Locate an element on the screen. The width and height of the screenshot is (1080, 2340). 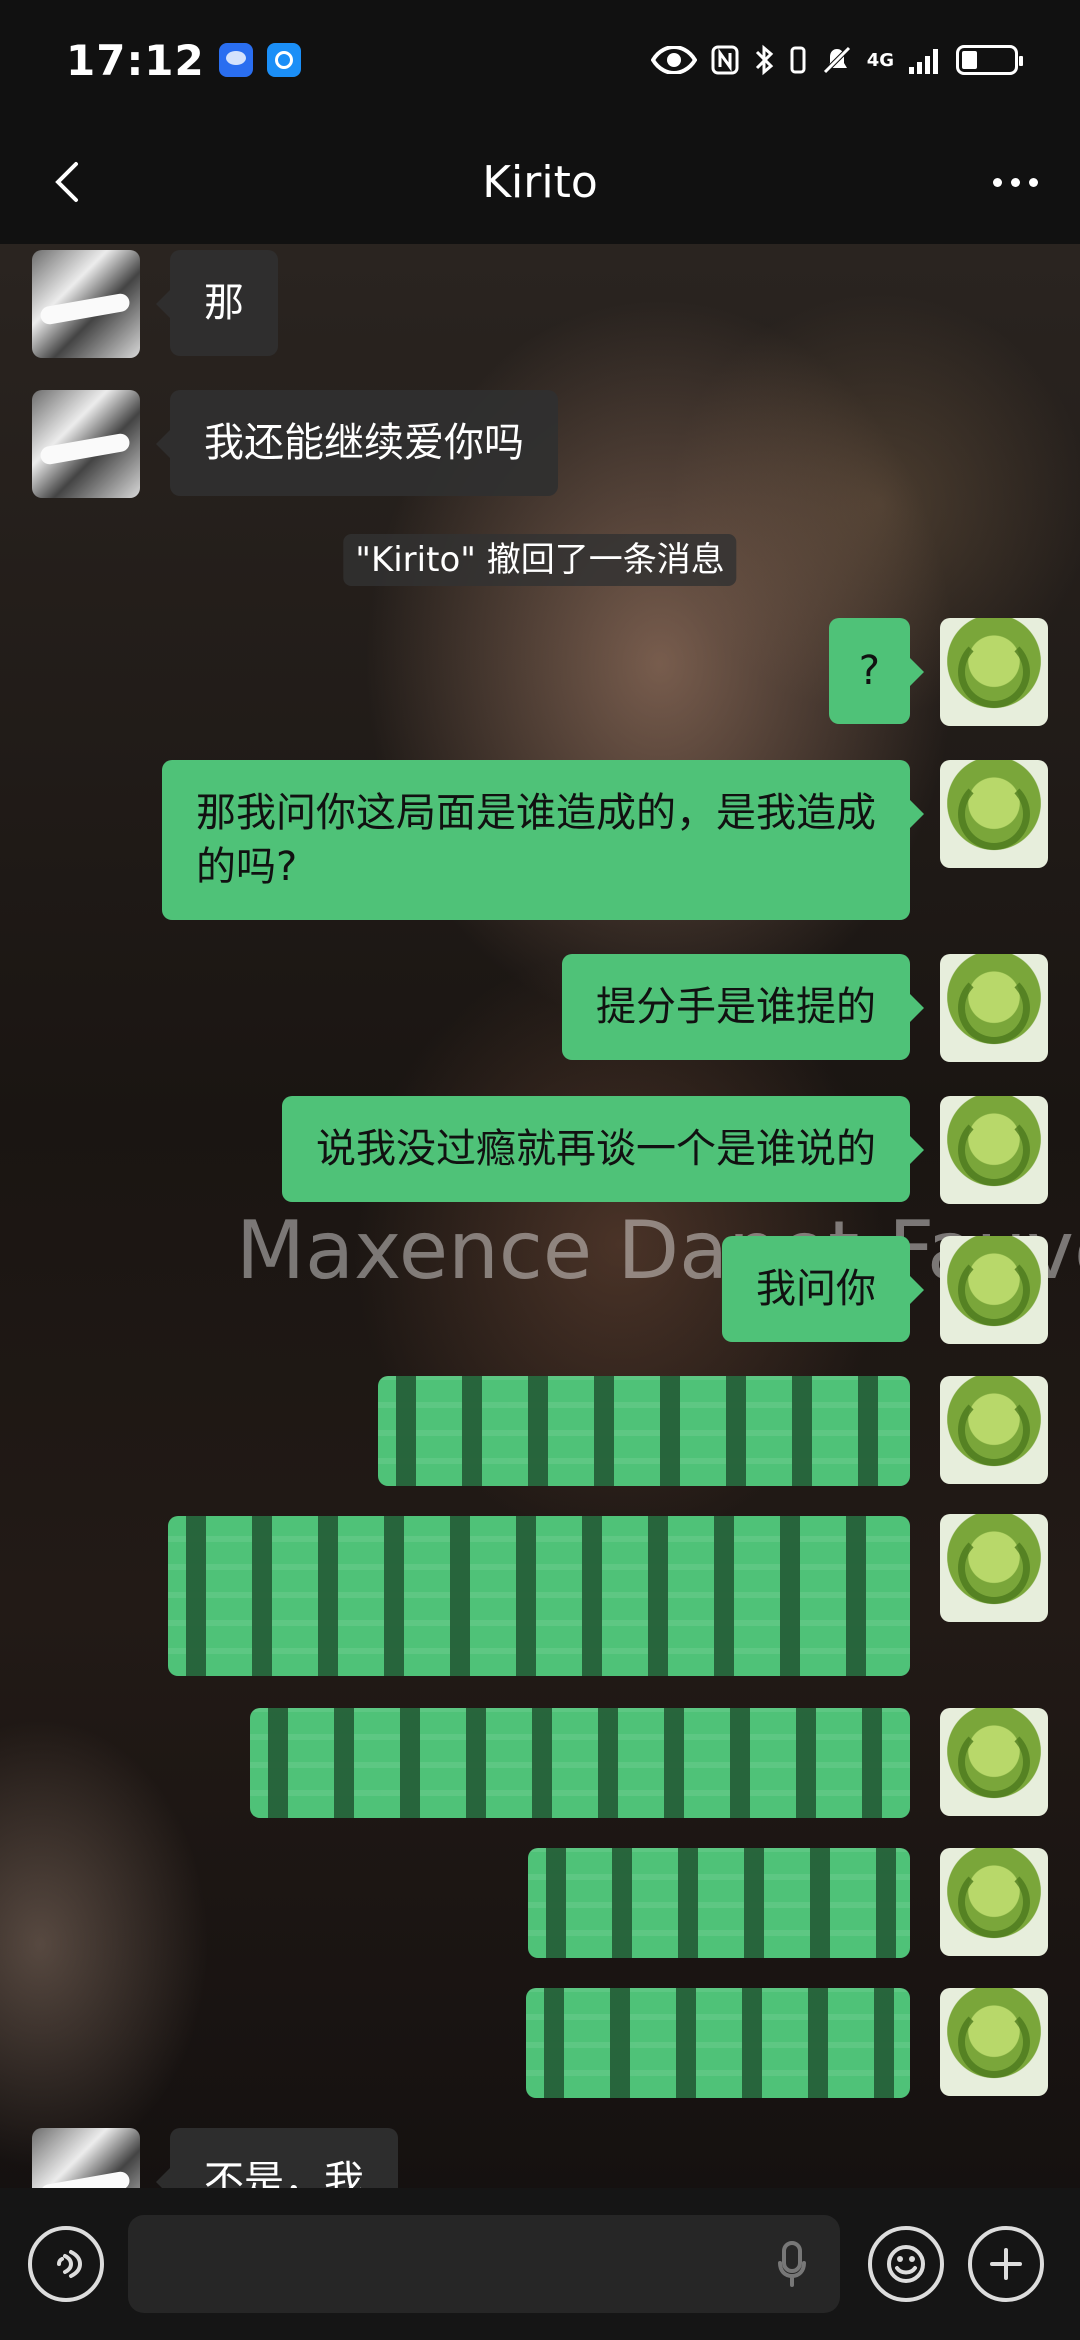
their-message-bubble: 我还能继续爱你吗 is located at coordinates (357, 443).